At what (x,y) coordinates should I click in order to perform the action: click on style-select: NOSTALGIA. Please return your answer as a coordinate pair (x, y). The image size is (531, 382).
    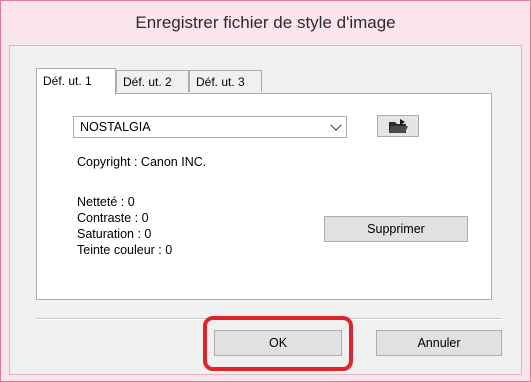
    Looking at the image, I should click on (210, 127).